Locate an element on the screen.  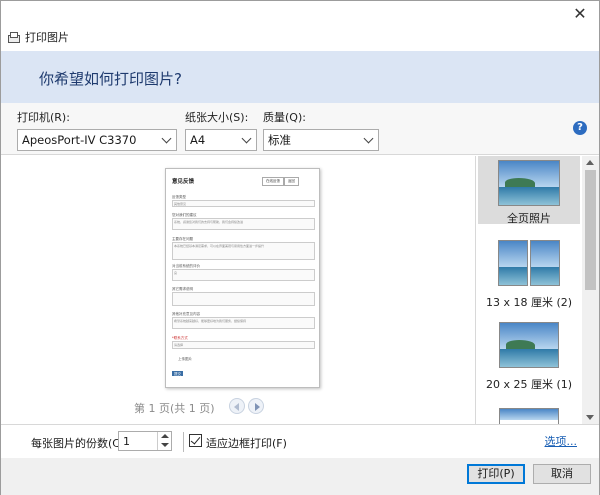
quality-field: 质量(Q): 标准 is located at coordinates (321, 130).